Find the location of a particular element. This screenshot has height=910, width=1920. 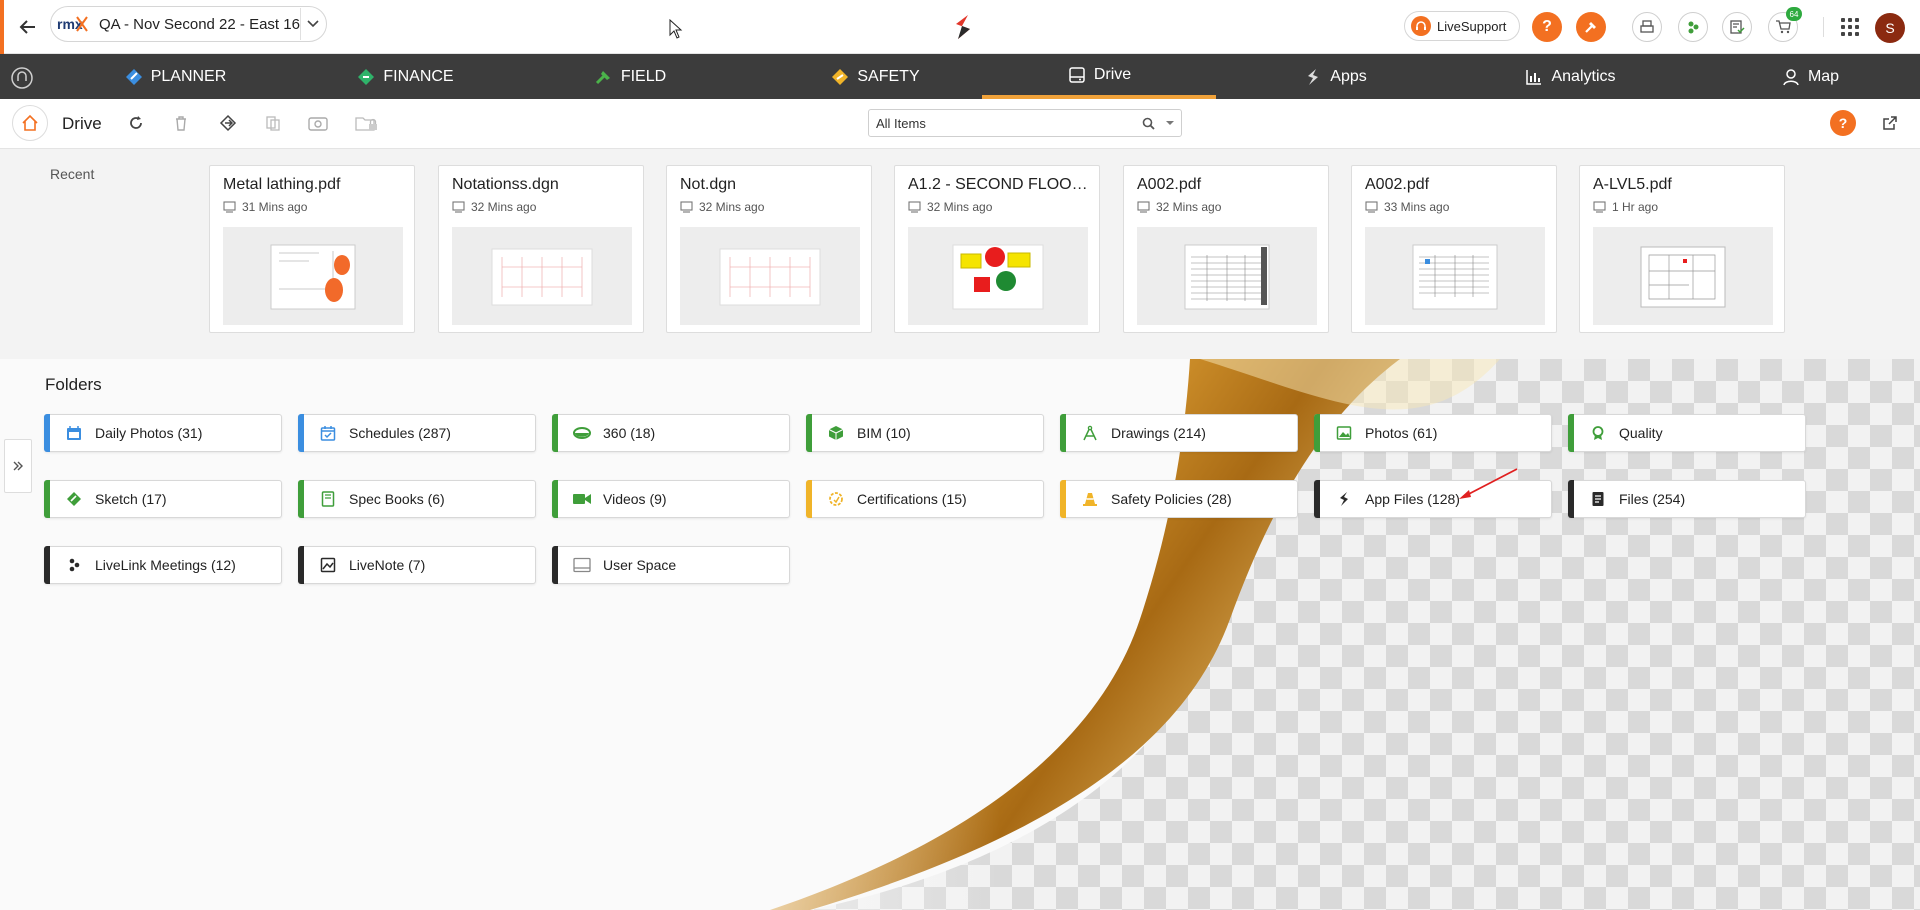

module-tab-safety: SAFETY is located at coordinates (875, 76).